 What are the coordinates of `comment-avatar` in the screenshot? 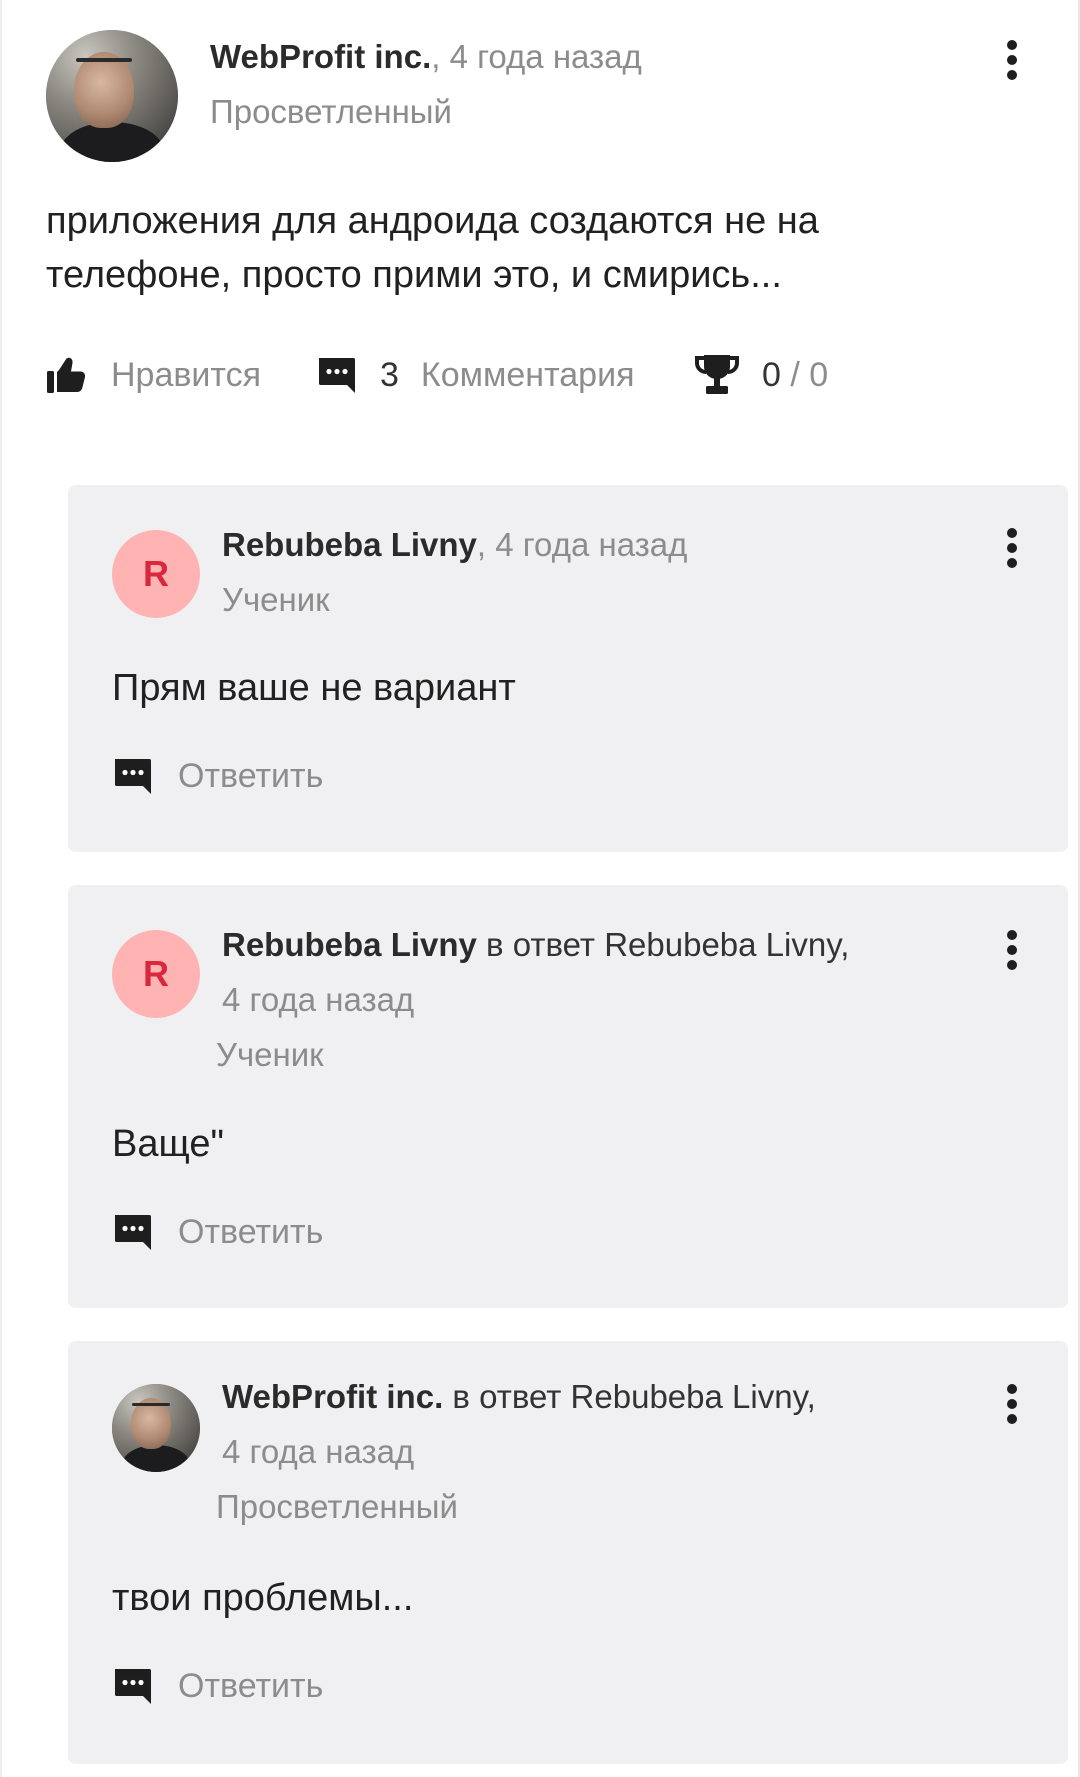 It's located at (156, 1428).